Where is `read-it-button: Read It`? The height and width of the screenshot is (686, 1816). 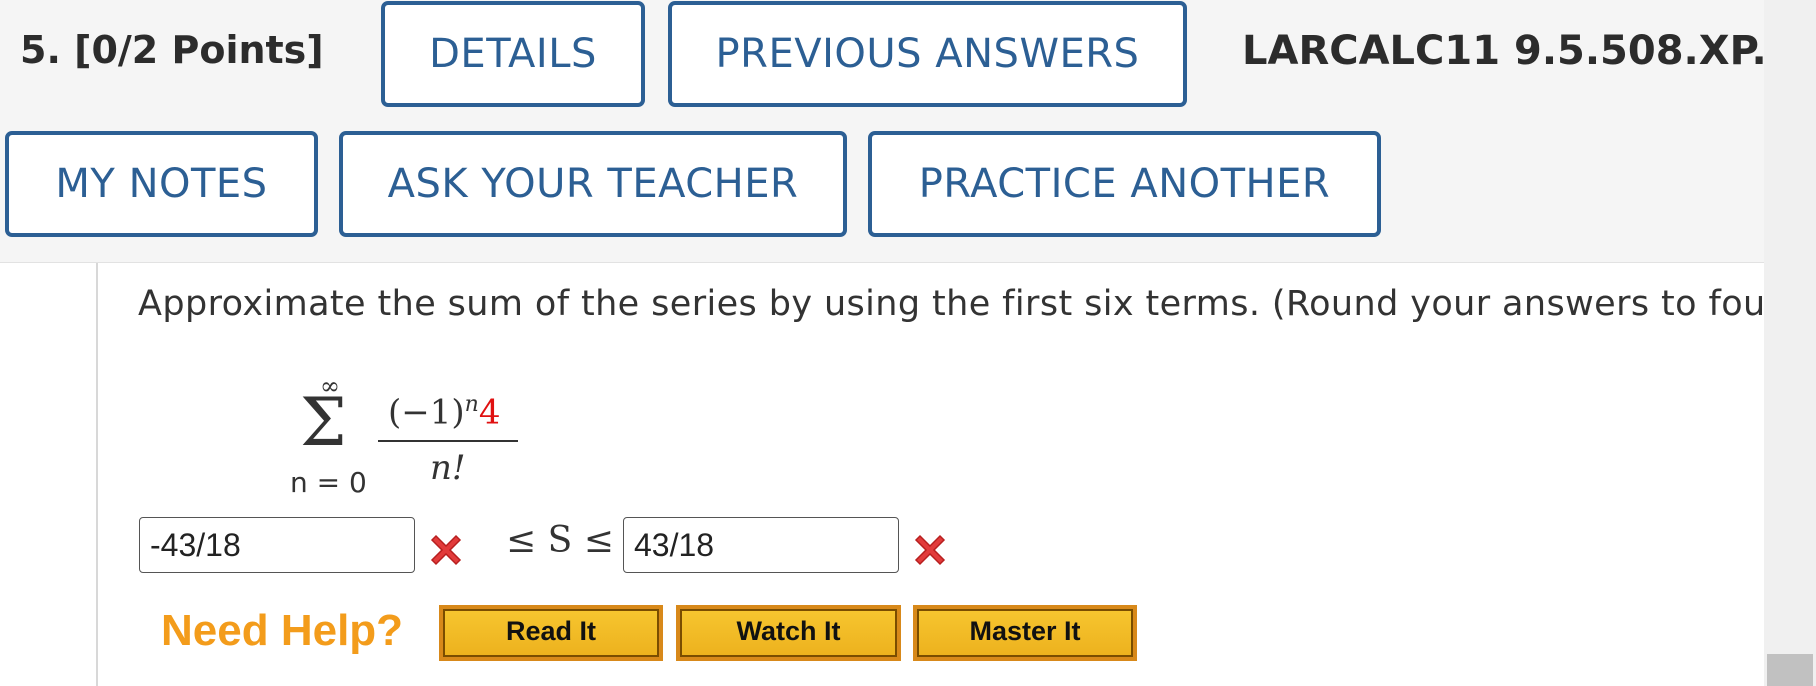
read-it-button: Read It is located at coordinates (551, 633).